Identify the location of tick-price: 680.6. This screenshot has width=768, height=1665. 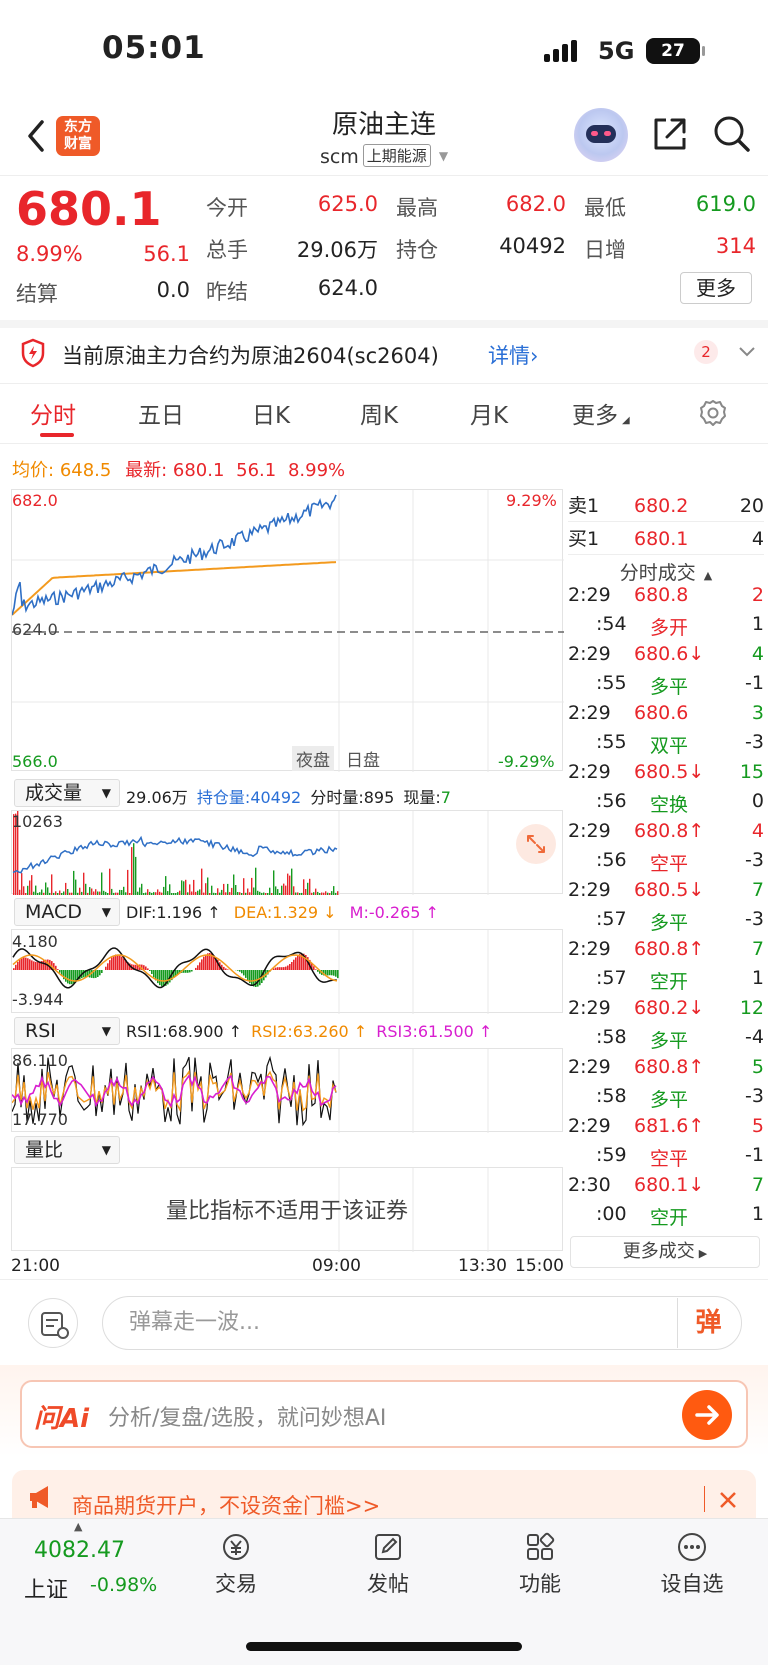
(661, 713).